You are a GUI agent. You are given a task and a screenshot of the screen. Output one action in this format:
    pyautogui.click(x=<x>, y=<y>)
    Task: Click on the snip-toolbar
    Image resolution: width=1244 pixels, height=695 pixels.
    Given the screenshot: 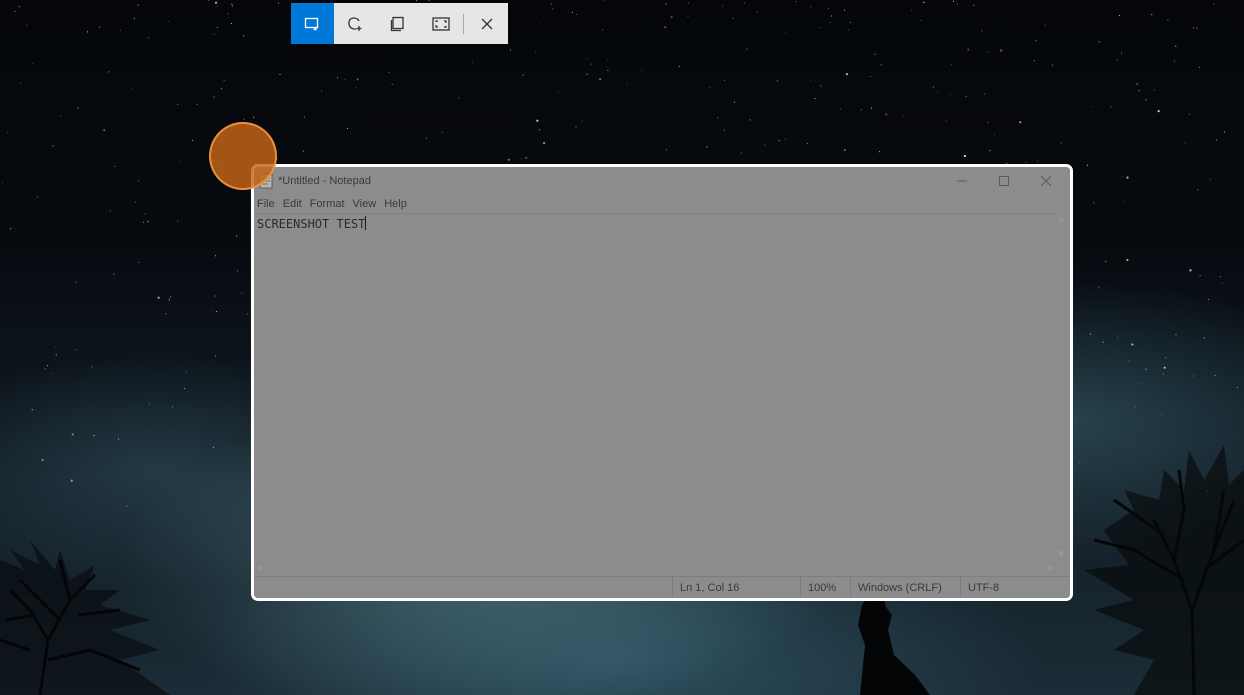 What is the action you would take?
    pyautogui.click(x=399, y=23)
    